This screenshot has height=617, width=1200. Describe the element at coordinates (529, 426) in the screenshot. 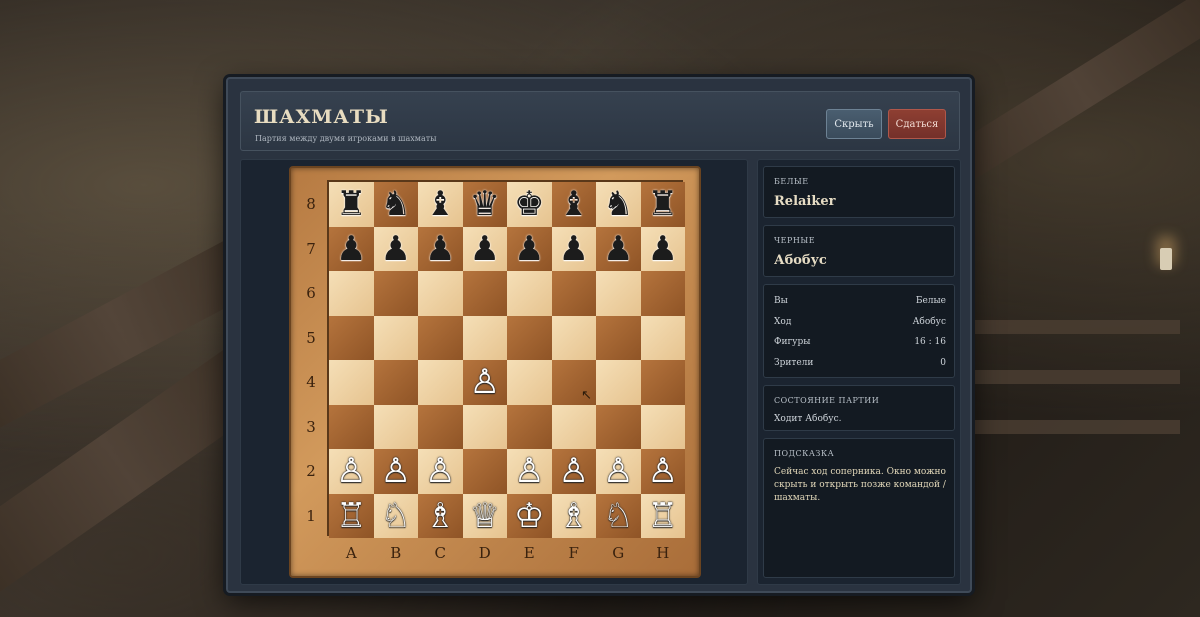

I see `square-e3` at that location.